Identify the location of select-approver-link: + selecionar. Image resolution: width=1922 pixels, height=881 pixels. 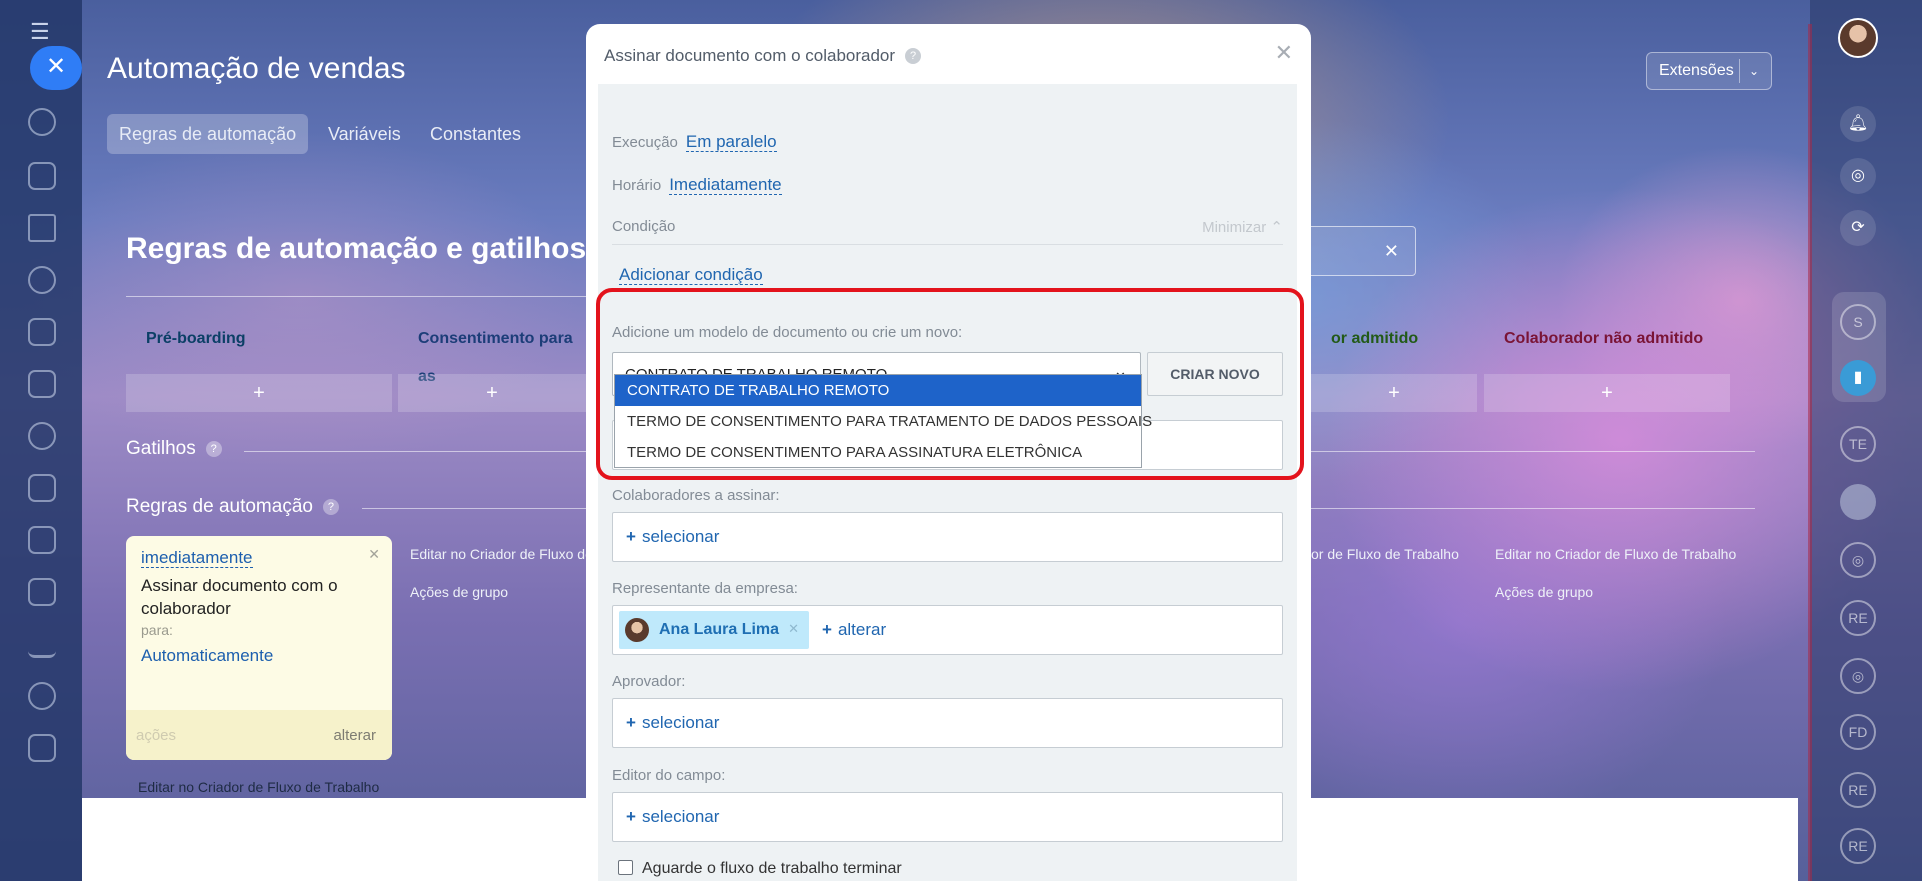
(672, 723).